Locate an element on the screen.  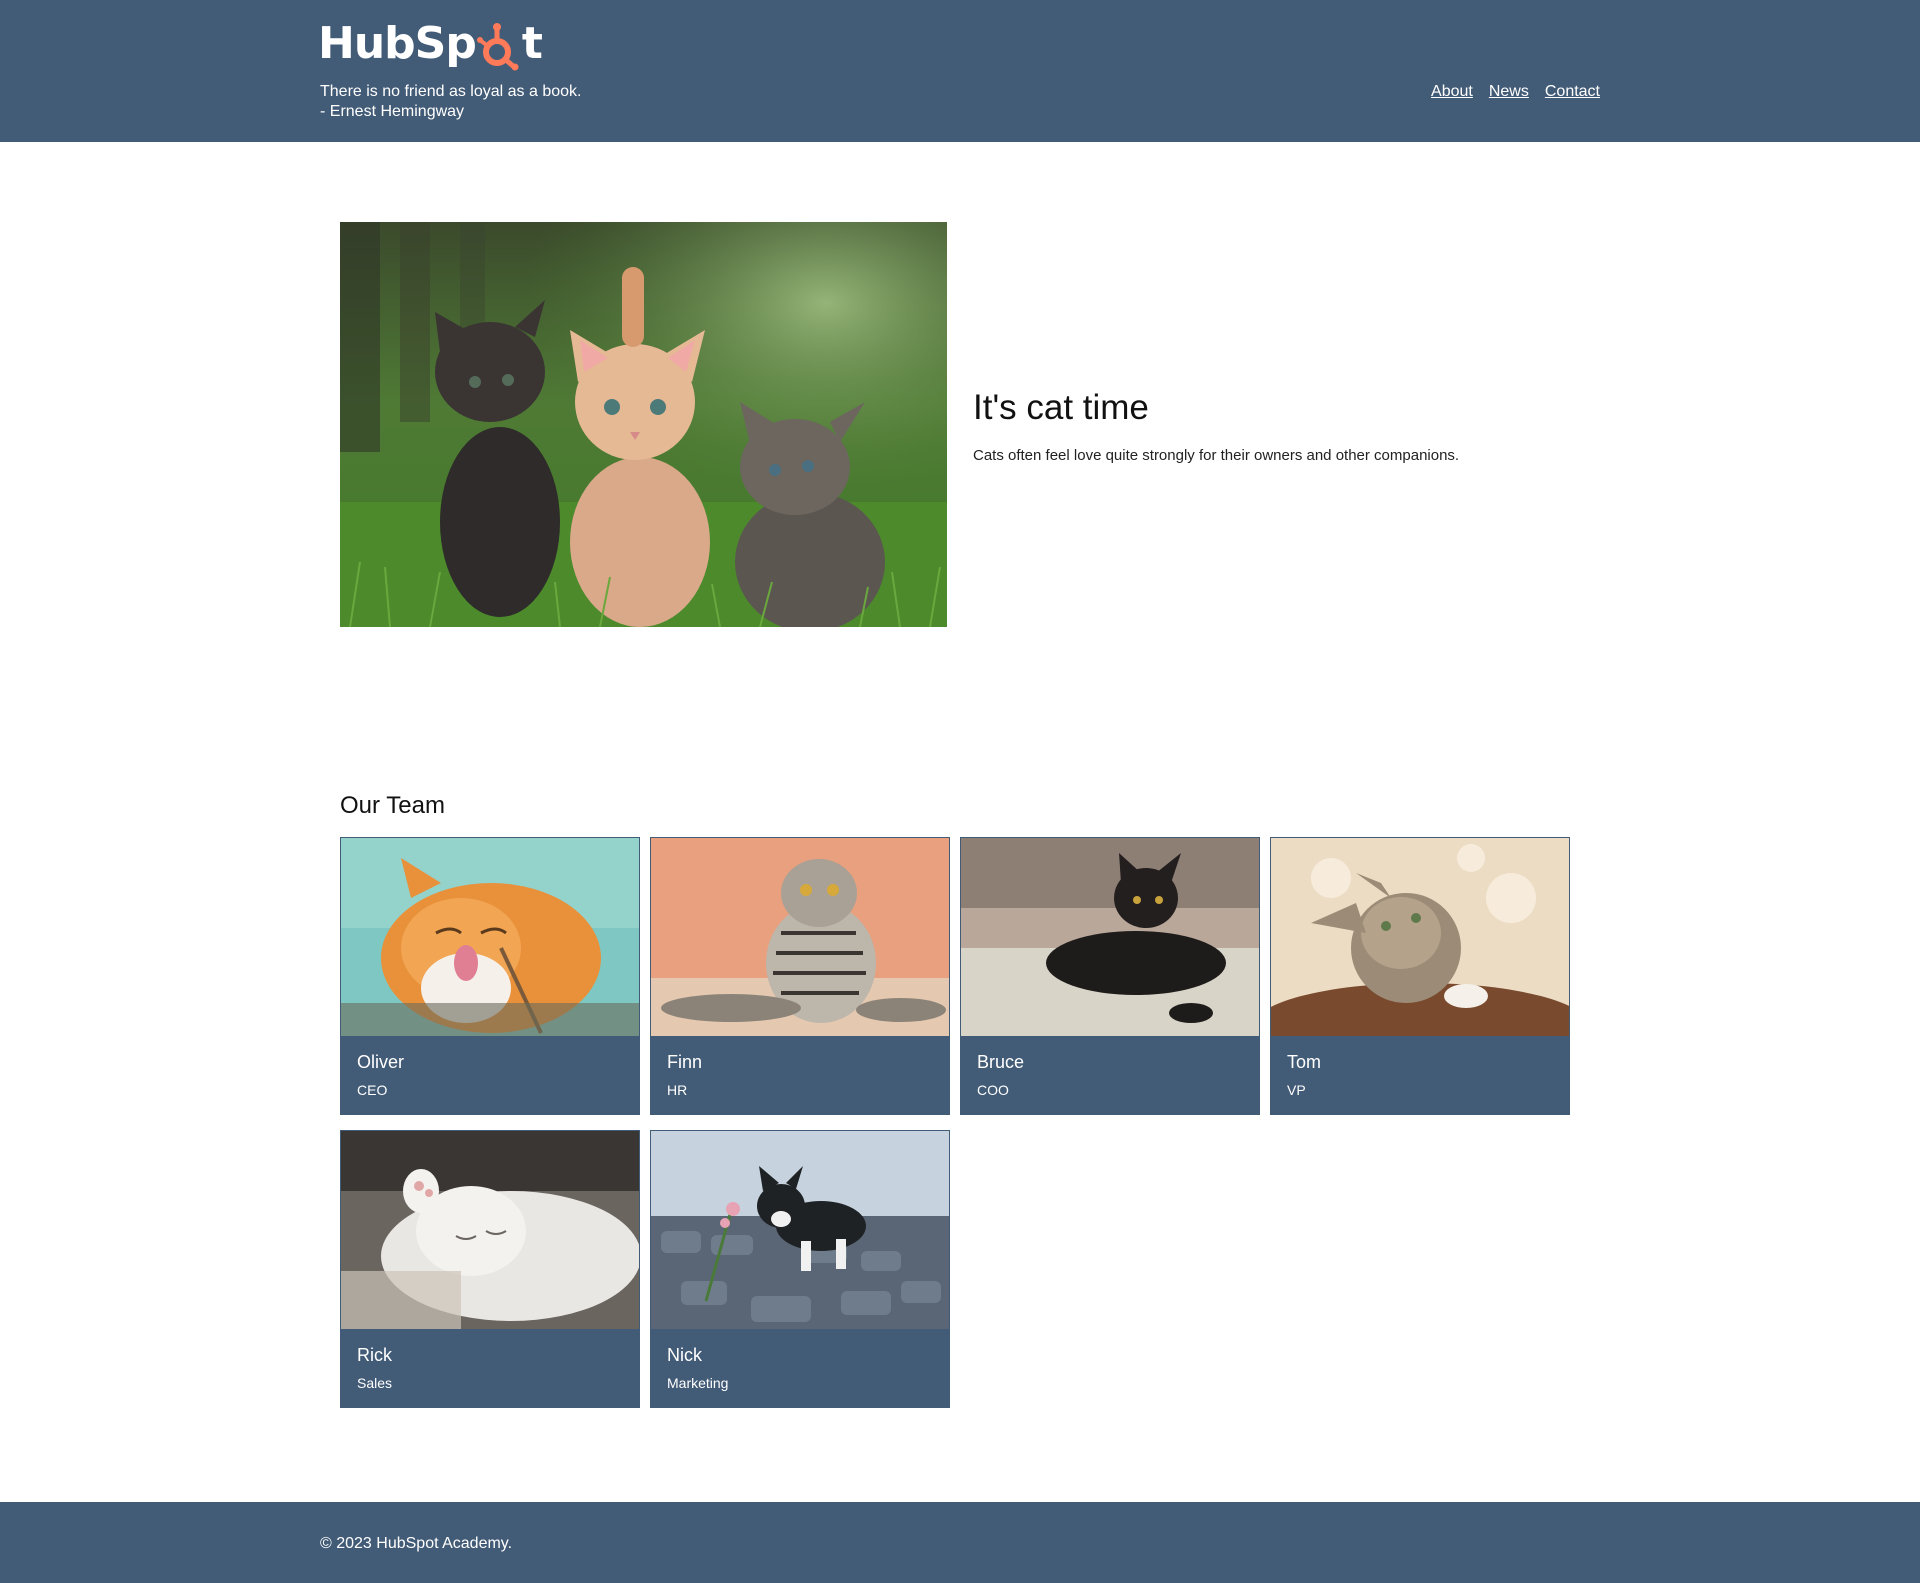
team-member-role: HR is located at coordinates (677, 1090).